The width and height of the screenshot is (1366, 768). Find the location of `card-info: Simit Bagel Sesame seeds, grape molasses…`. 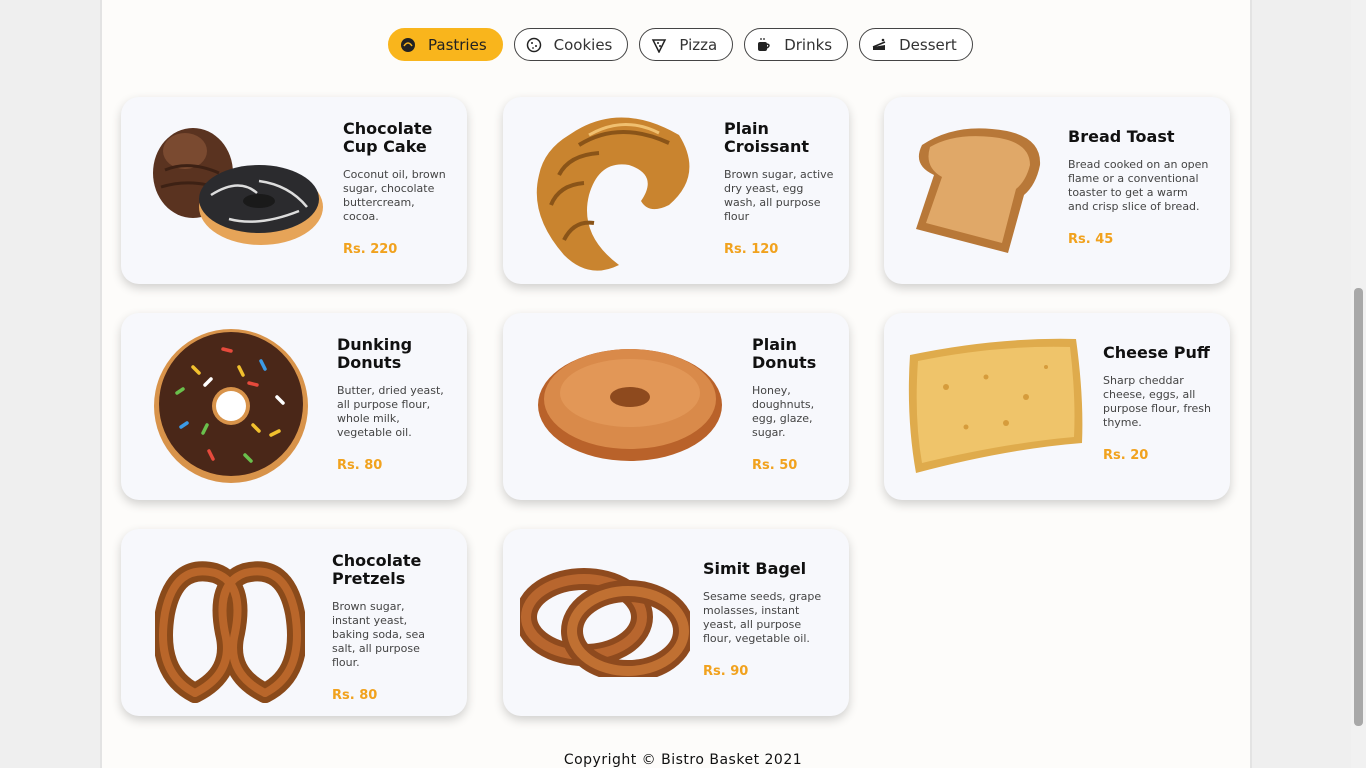

card-info: Simit Bagel Sesame seeds, grape molasses… is located at coordinates (768, 619).